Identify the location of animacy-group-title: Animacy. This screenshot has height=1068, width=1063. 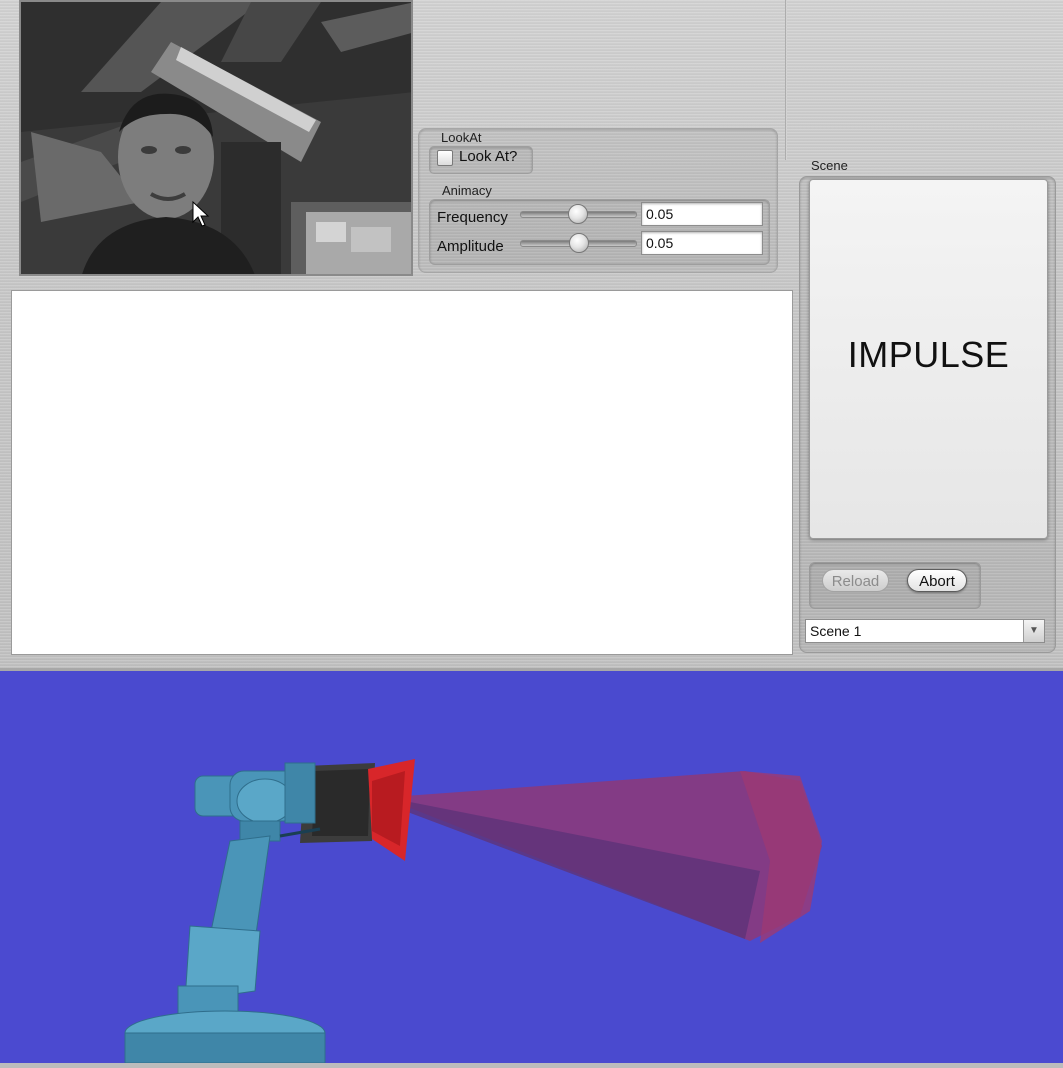
(467, 190).